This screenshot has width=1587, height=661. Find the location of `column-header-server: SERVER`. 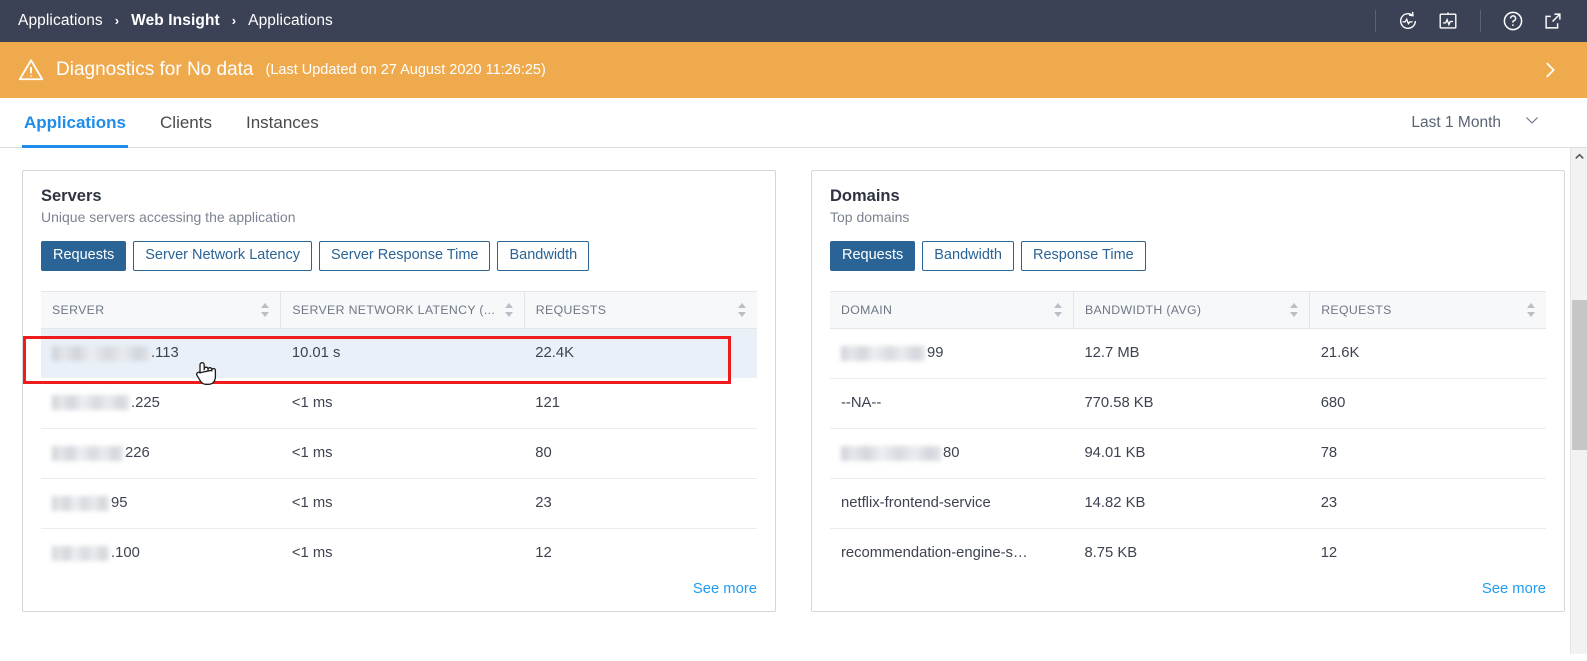

column-header-server: SERVER is located at coordinates (161, 309).